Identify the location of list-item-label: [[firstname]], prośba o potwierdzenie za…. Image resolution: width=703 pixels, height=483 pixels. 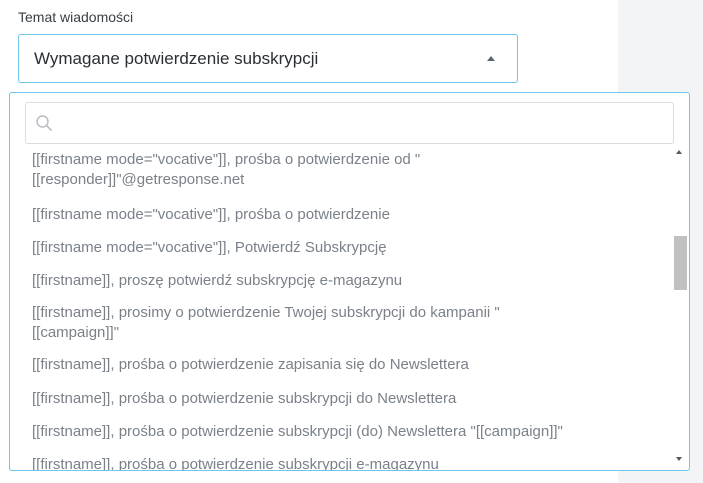
(250, 364).